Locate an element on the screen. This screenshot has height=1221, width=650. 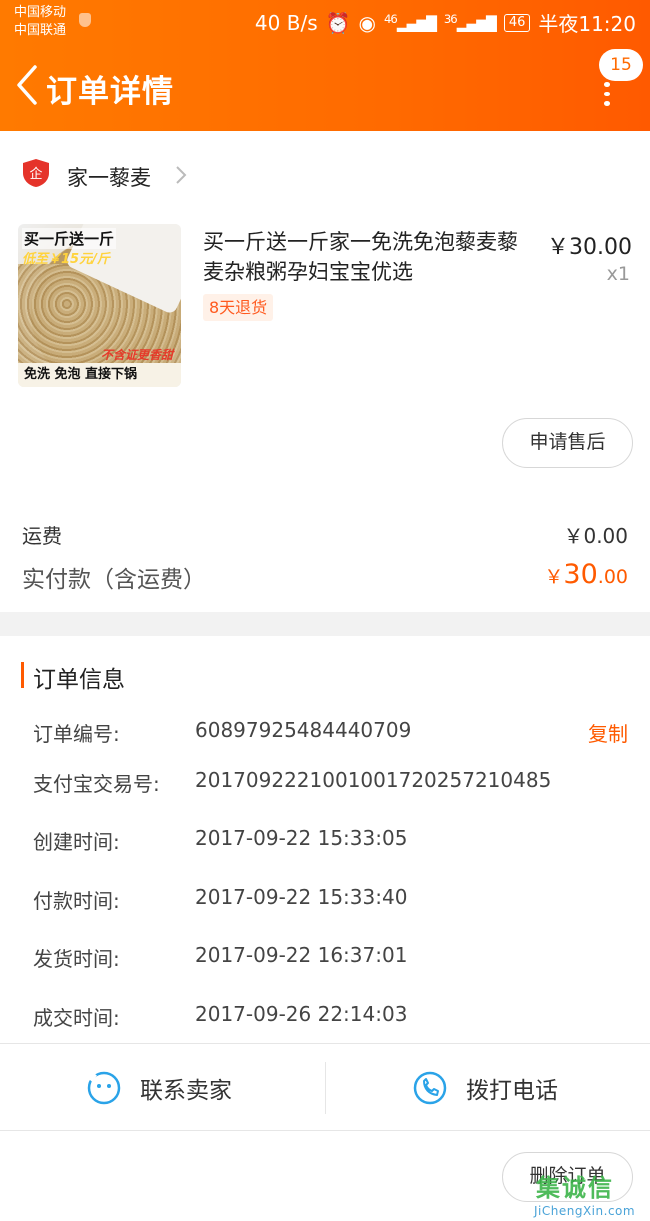
carrier-2: 中国联通 is located at coordinates (40, 30).